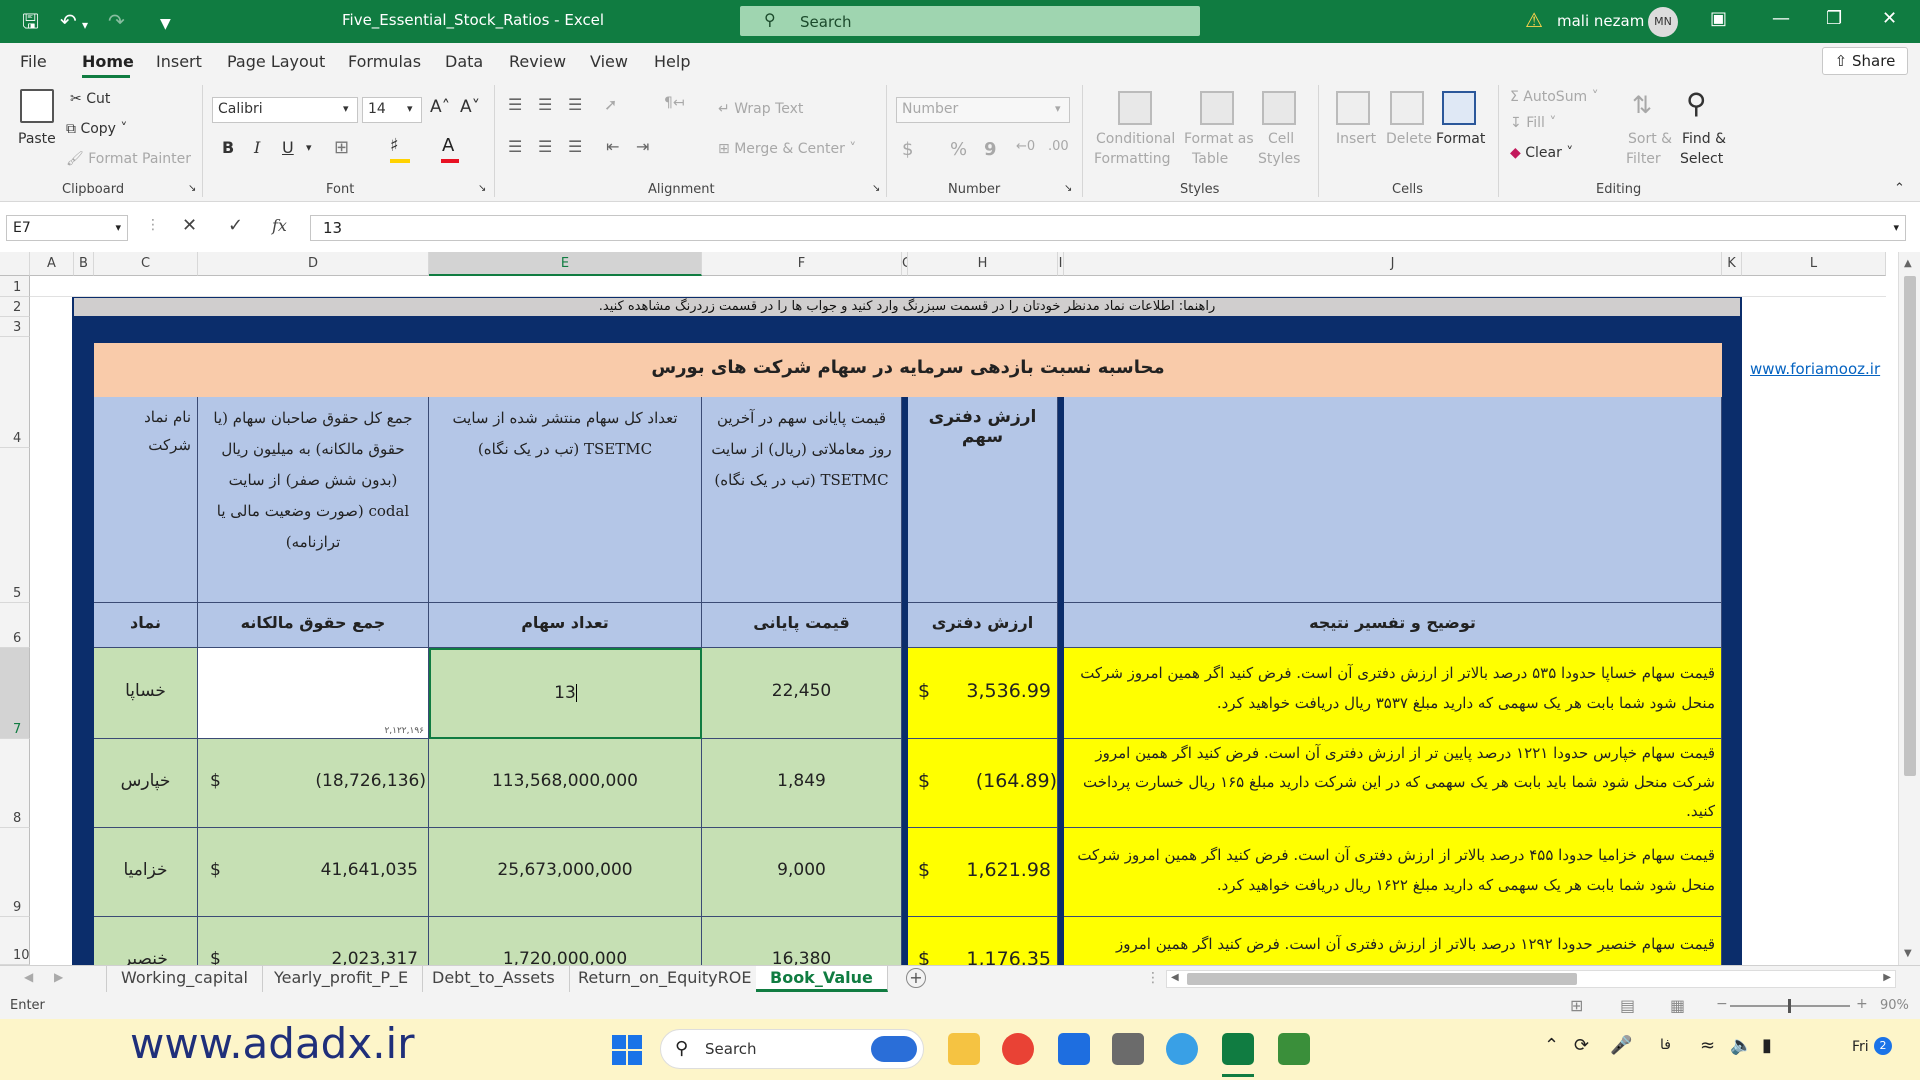 This screenshot has height=1080, width=1920. What do you see at coordinates (116, 21) in the screenshot?
I see `redo-icon: ↷` at bounding box center [116, 21].